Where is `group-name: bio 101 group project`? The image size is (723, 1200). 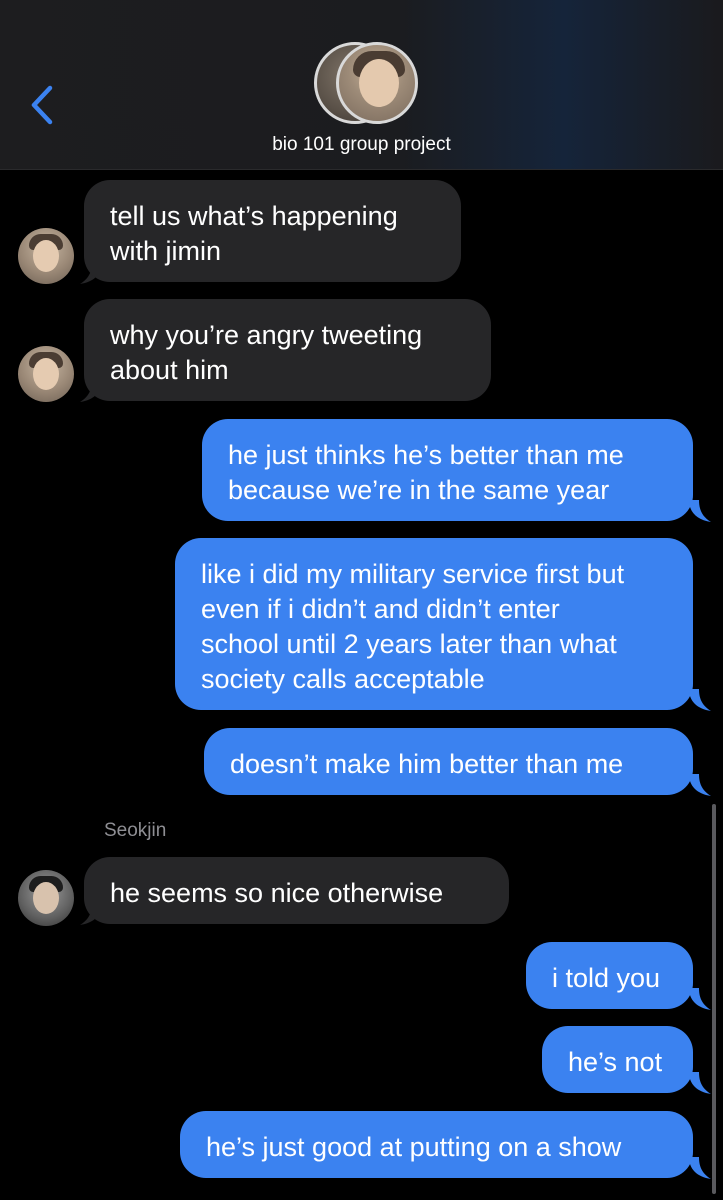
group-name: bio 101 group project is located at coordinates (361, 145).